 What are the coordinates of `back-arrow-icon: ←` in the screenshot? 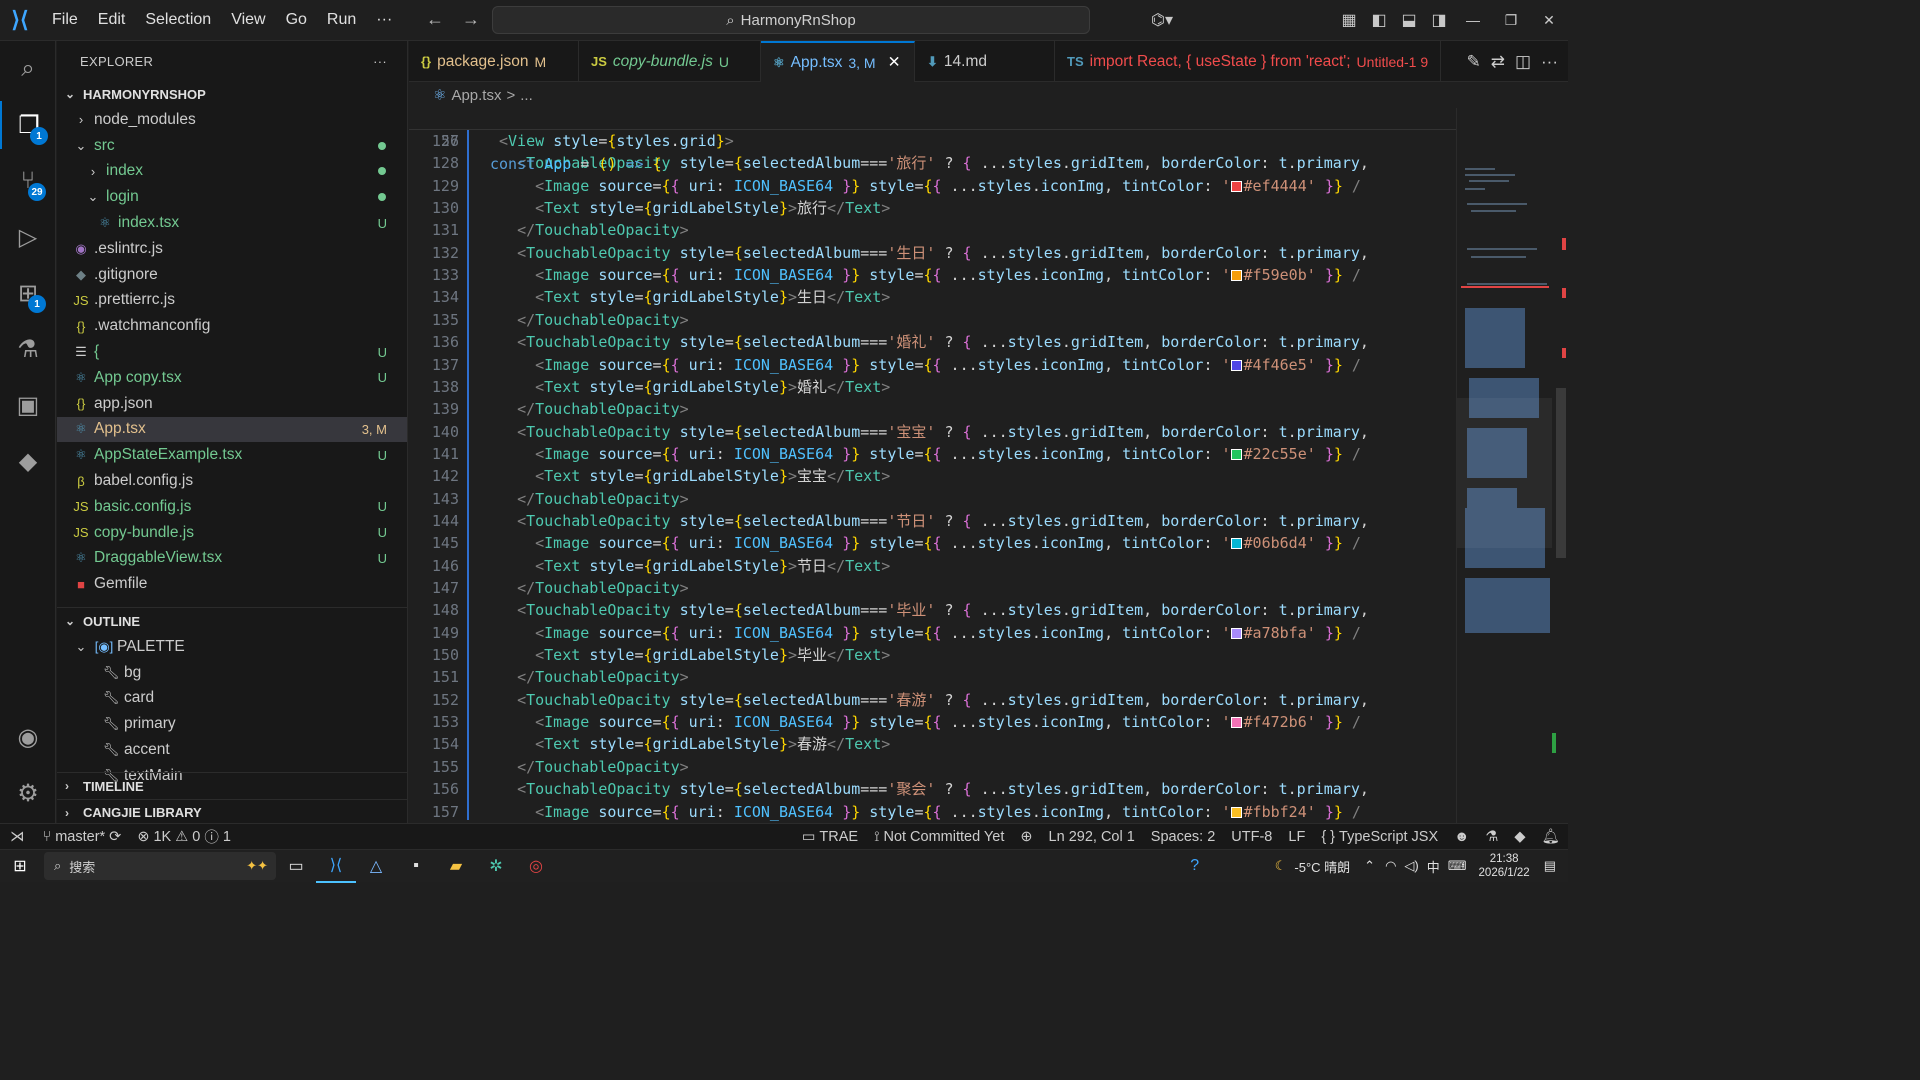 It's located at (435, 19).